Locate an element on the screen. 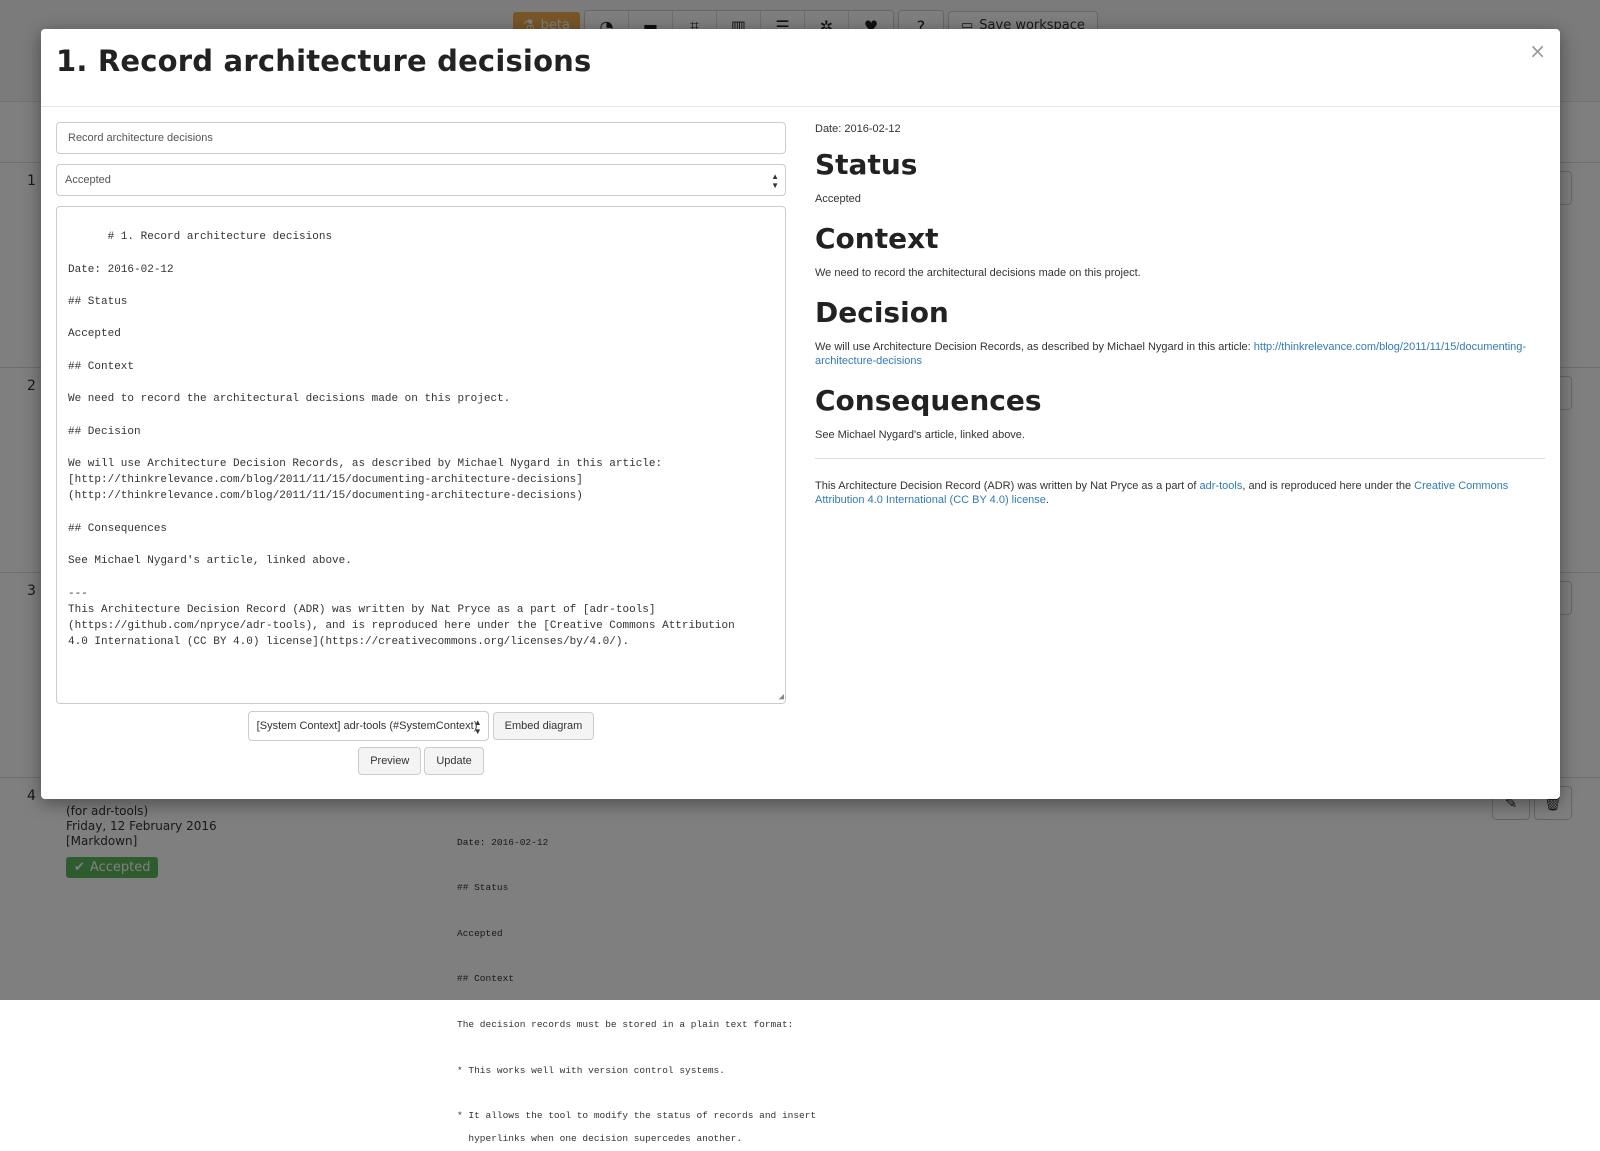 The image size is (1600, 1151). preview-date: Date: 2016-02-12 is located at coordinates (858, 129).